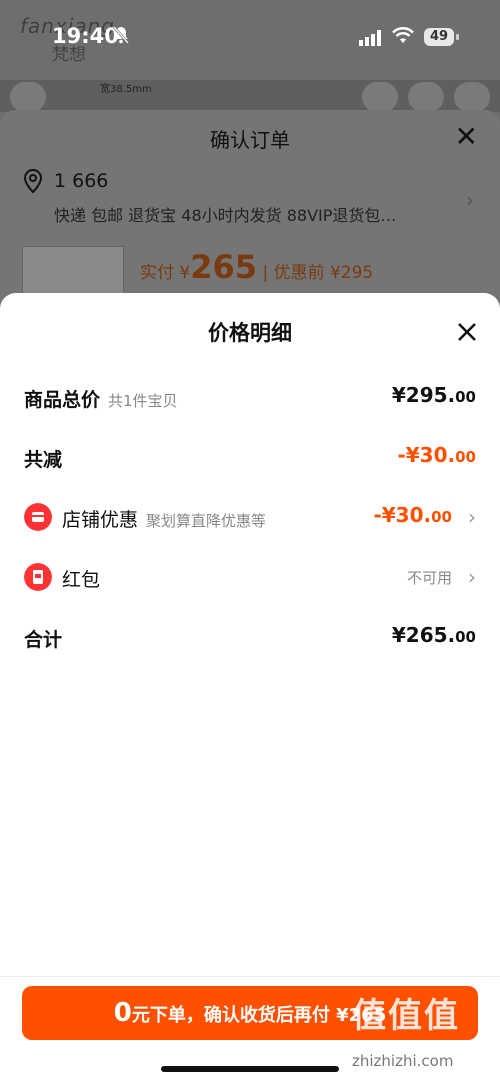  What do you see at coordinates (81, 580) in the screenshot?
I see `red-packet-label: 红包` at bounding box center [81, 580].